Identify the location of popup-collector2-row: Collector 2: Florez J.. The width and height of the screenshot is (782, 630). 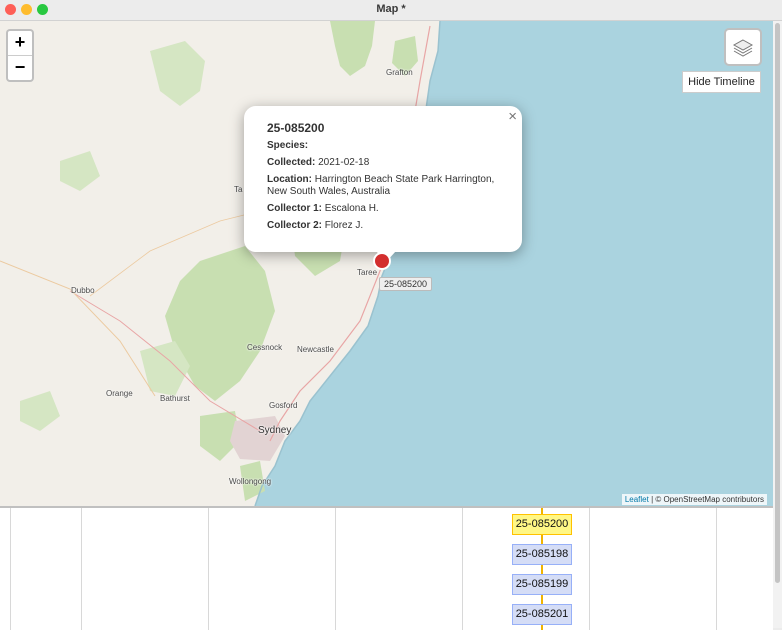
(315, 225).